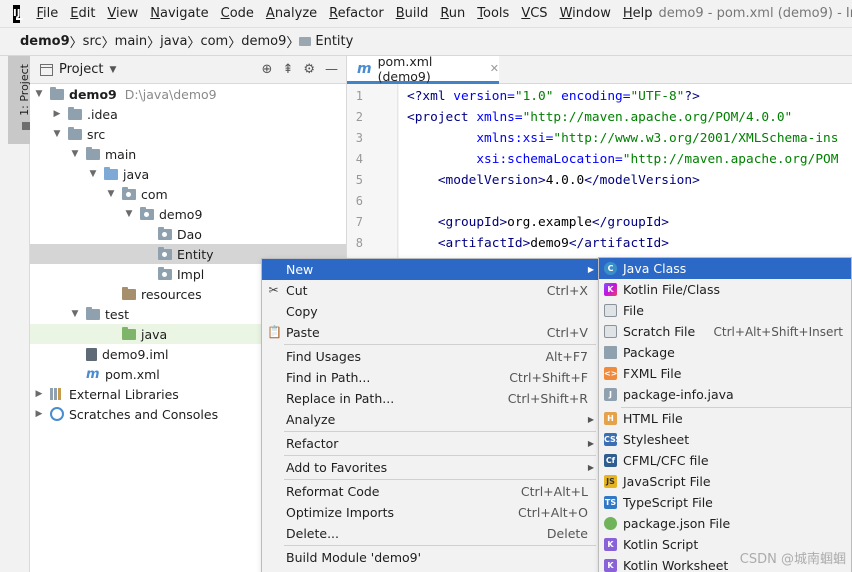  Describe the element at coordinates (112, 70) in the screenshot. I see `chevron-down-icon: ▼` at that location.